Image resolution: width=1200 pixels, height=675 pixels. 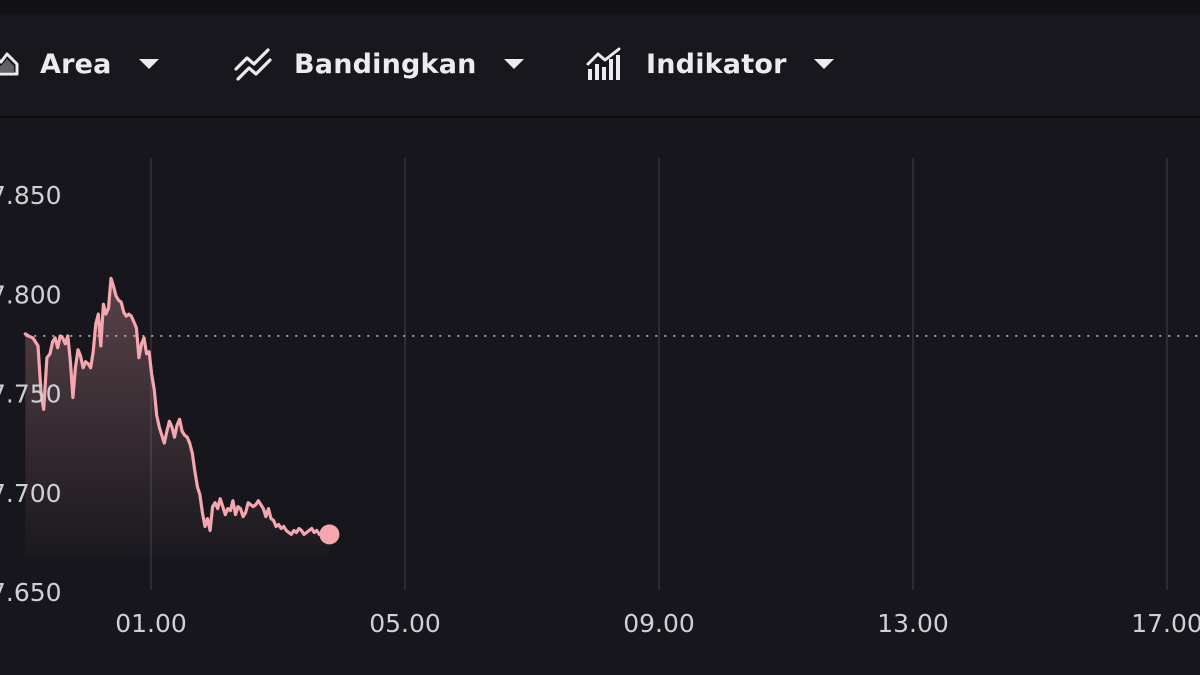 I want to click on x-tick-label: 09.00, so click(x=659, y=623).